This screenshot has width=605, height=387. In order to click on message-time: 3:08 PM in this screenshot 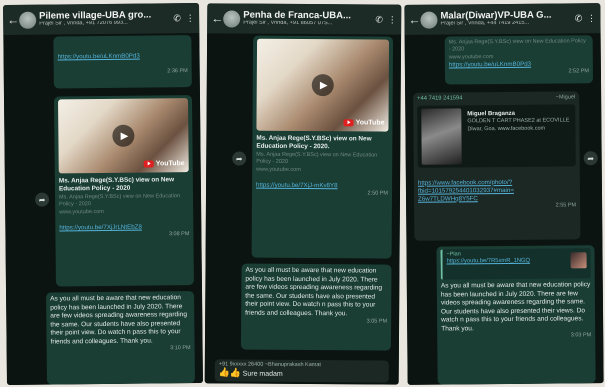, I will do `click(179, 234)`.